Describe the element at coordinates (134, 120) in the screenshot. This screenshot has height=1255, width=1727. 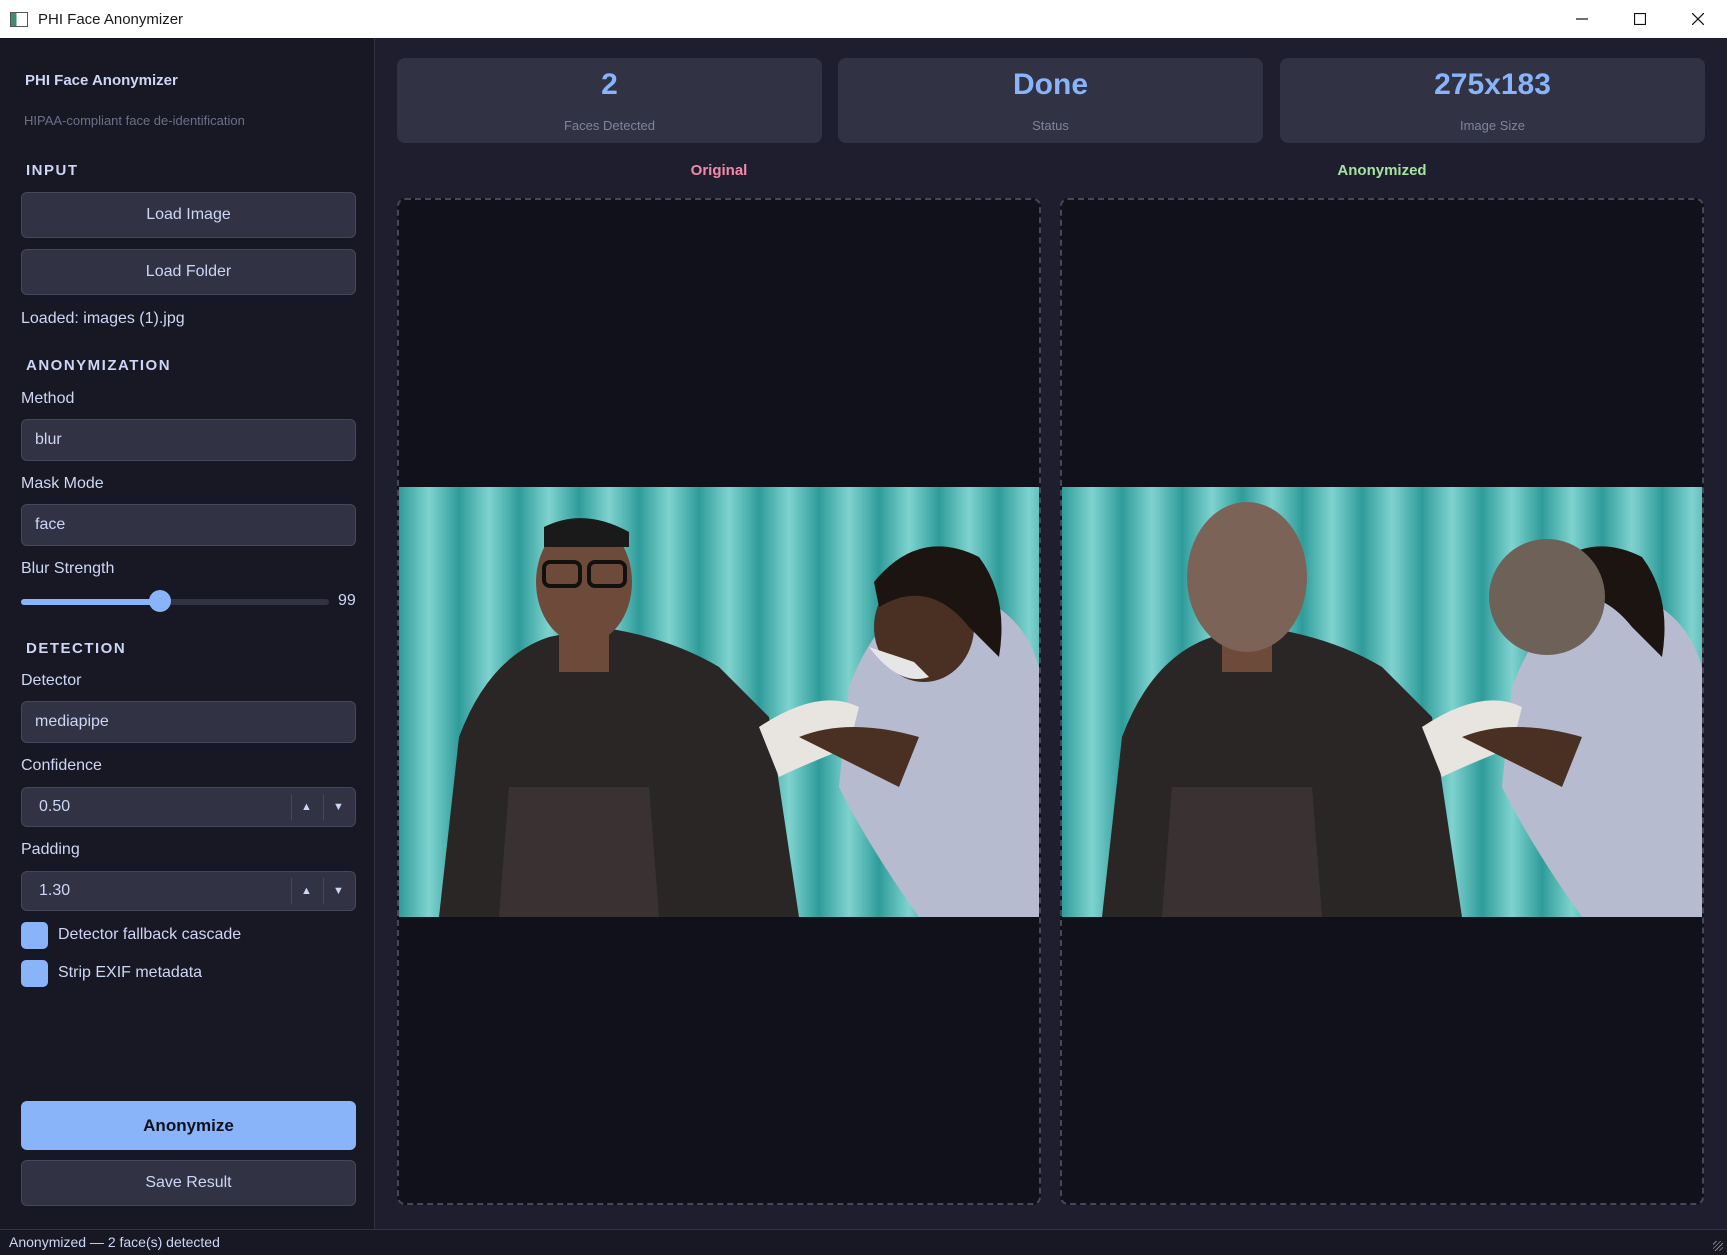
I see `sidebar-app-subtitle: HIPAA-compliant face de-identification` at that location.